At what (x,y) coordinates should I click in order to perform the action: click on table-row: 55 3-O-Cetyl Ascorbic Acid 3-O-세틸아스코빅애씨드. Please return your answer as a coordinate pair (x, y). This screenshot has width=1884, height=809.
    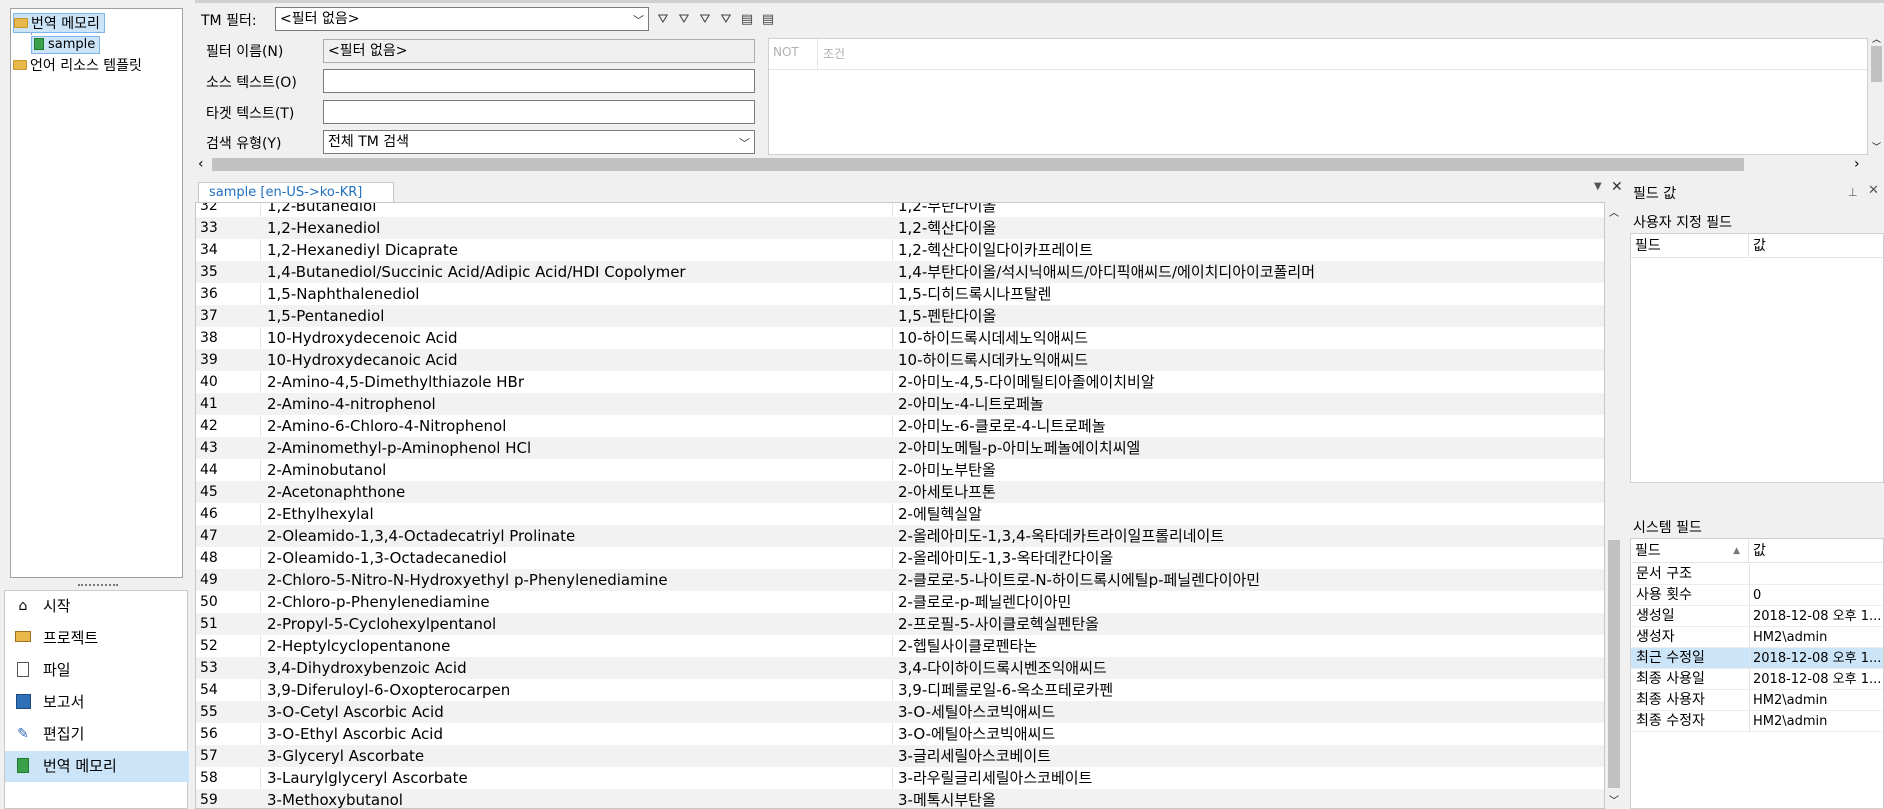
    Looking at the image, I should click on (900, 712).